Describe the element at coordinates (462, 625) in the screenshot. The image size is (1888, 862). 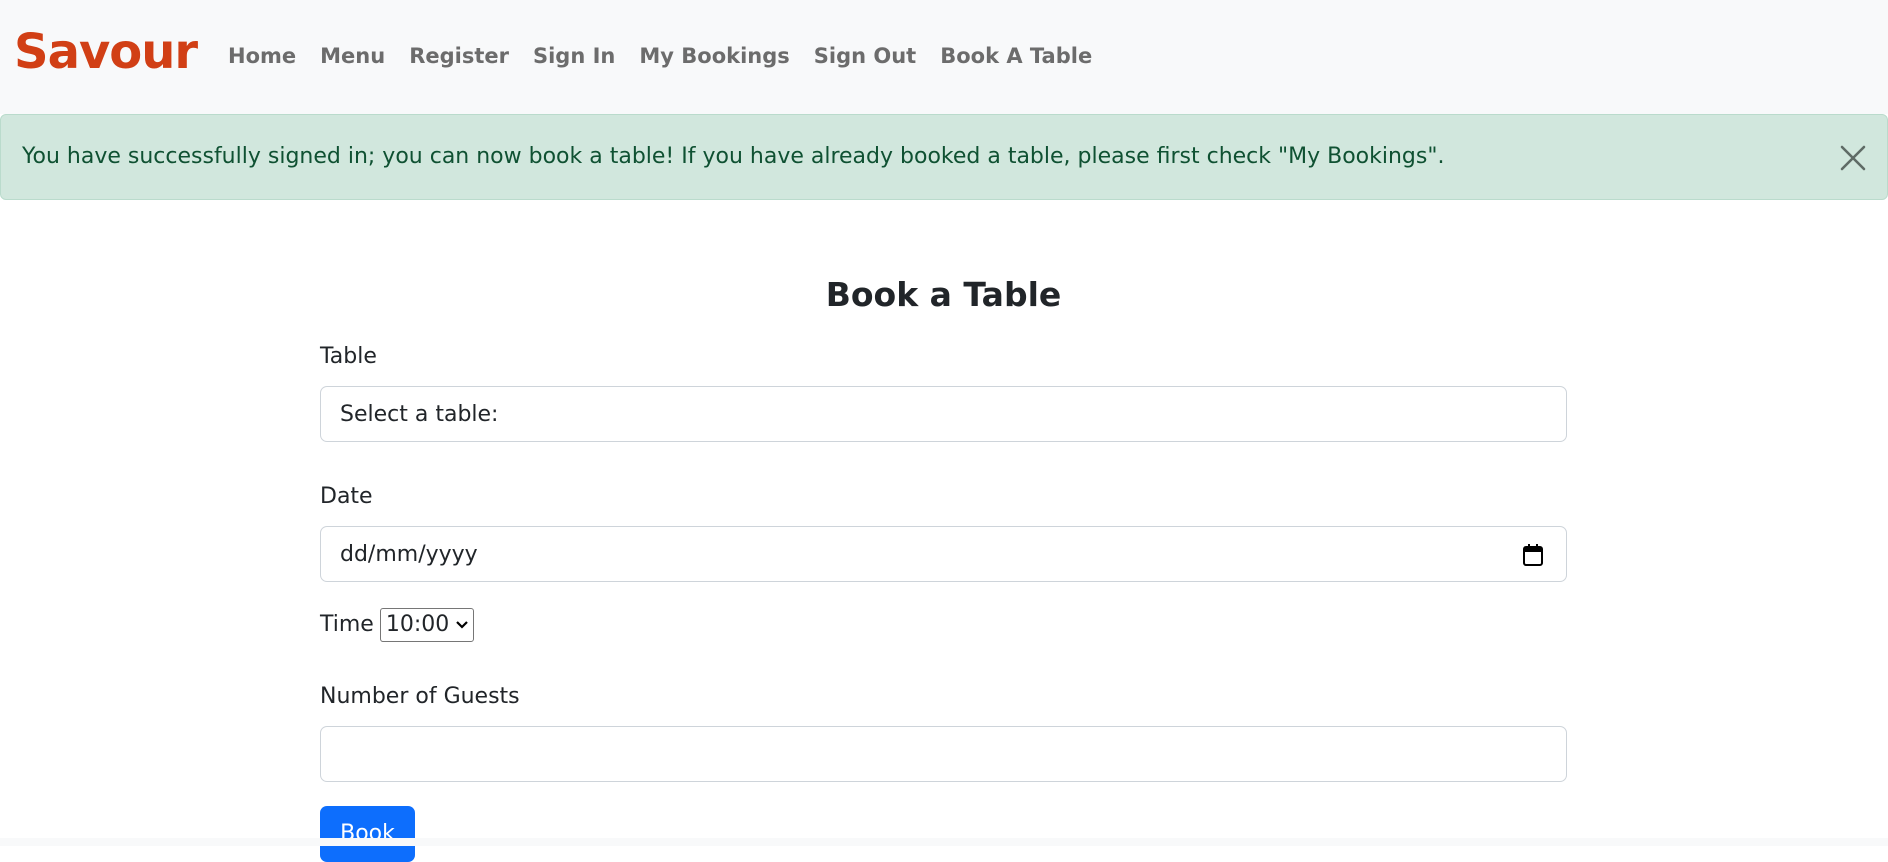
I see `chevron-down-icon` at that location.